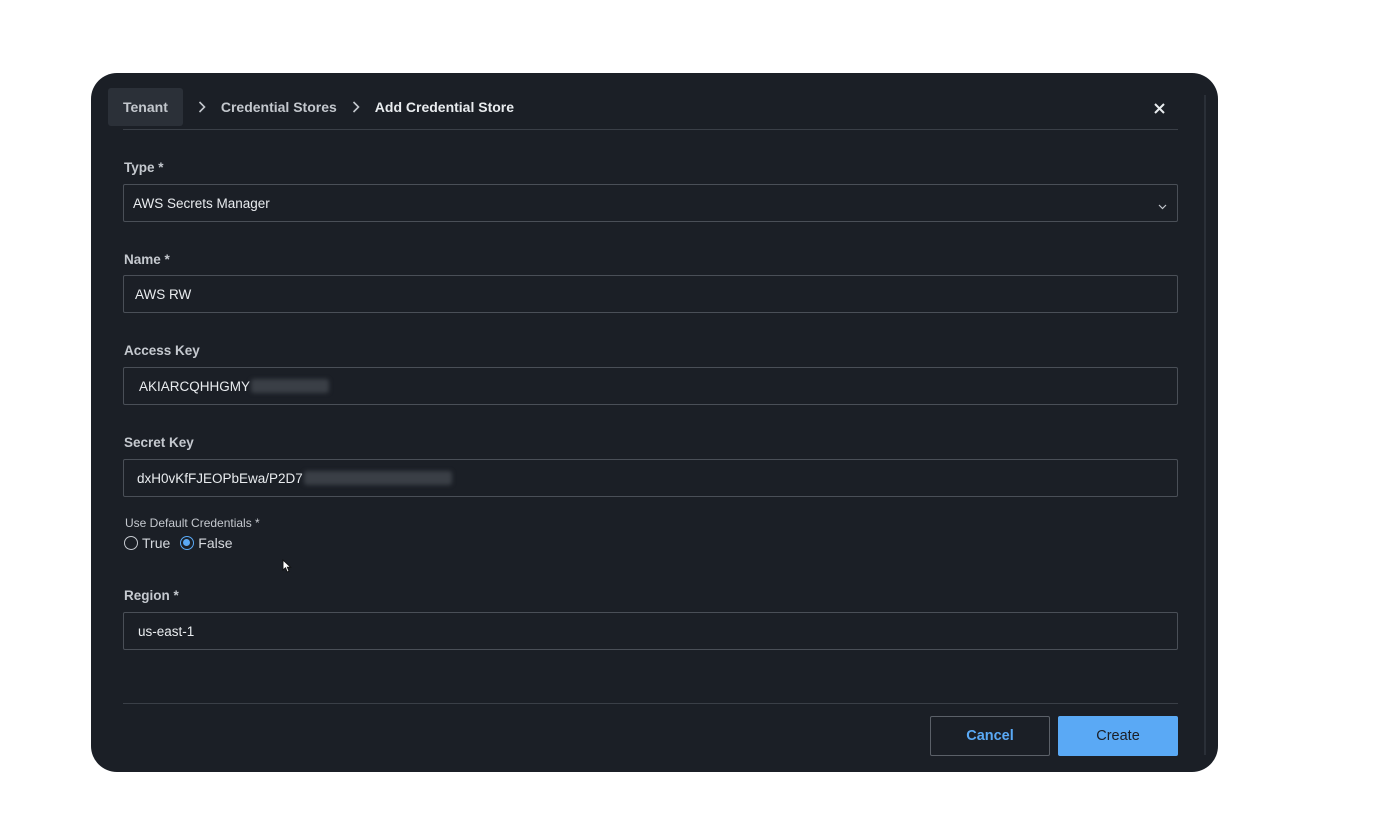 This screenshot has height=839, width=1385. Describe the element at coordinates (215, 543) in the screenshot. I see `radio-false-label: False` at that location.